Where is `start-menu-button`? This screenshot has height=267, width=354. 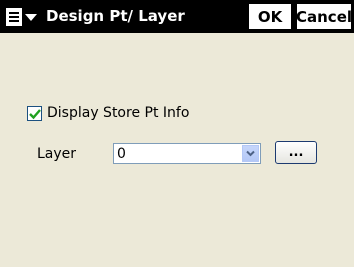
start-menu-button is located at coordinates (23, 17).